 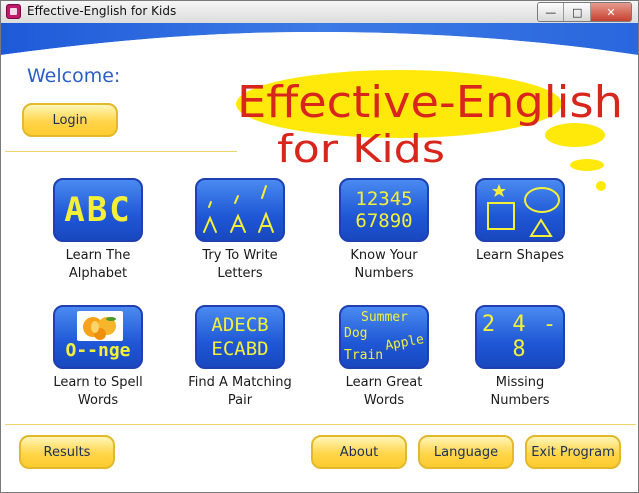 I want to click on language-button-label: Language, so click(x=466, y=452).